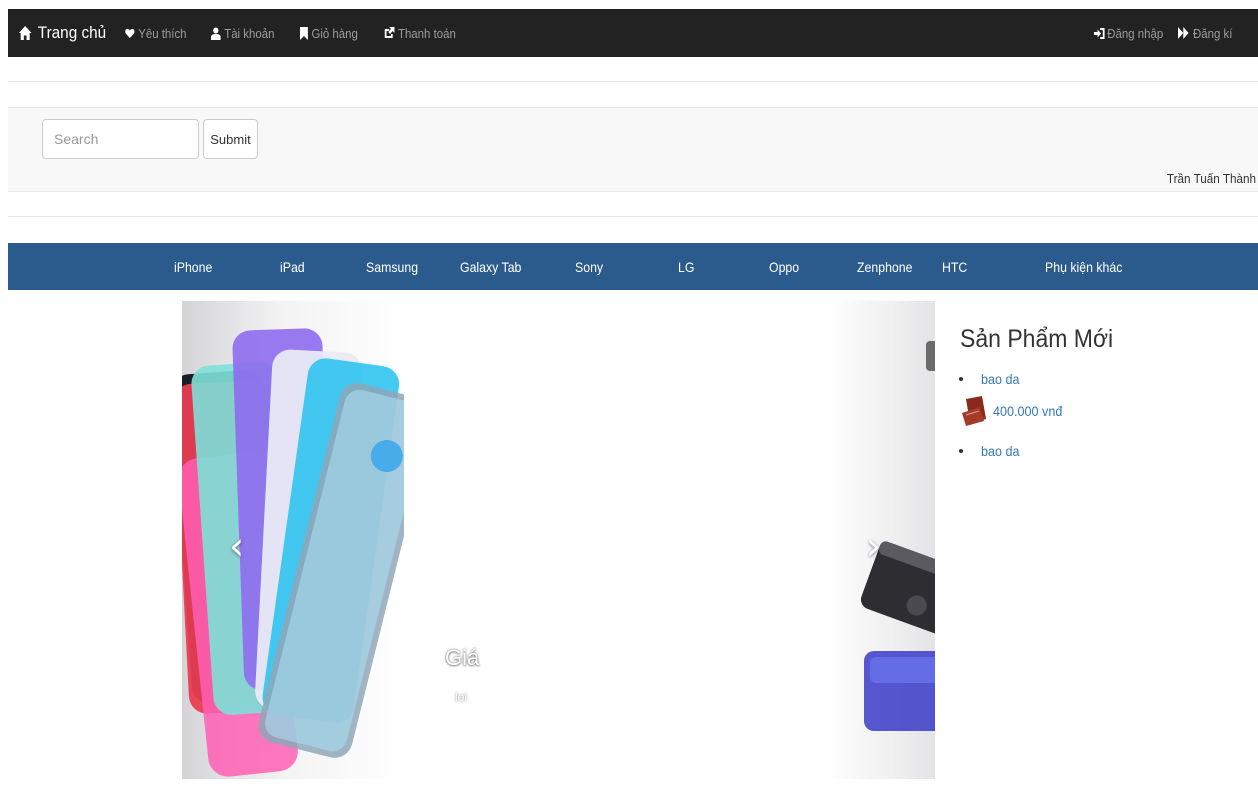  I want to click on user-icon, so click(216, 33).